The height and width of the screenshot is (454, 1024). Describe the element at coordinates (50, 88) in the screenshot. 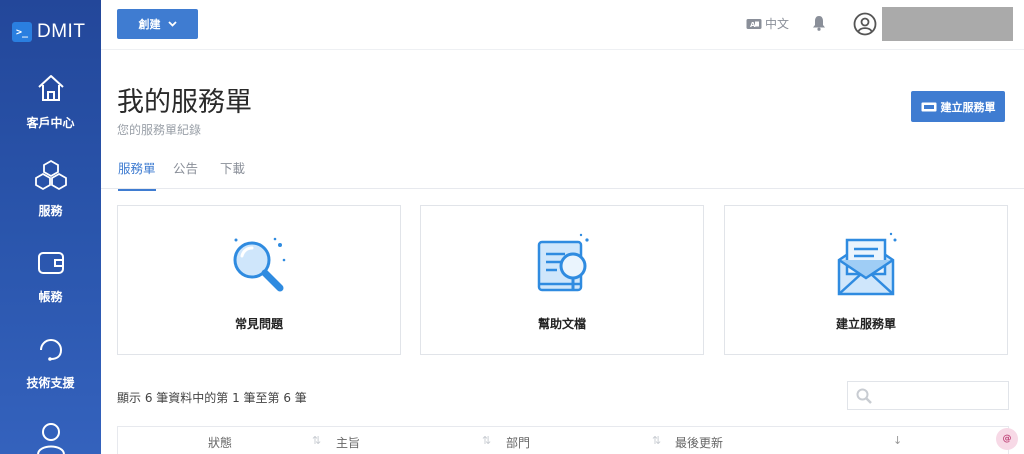

I see `home-icon` at that location.